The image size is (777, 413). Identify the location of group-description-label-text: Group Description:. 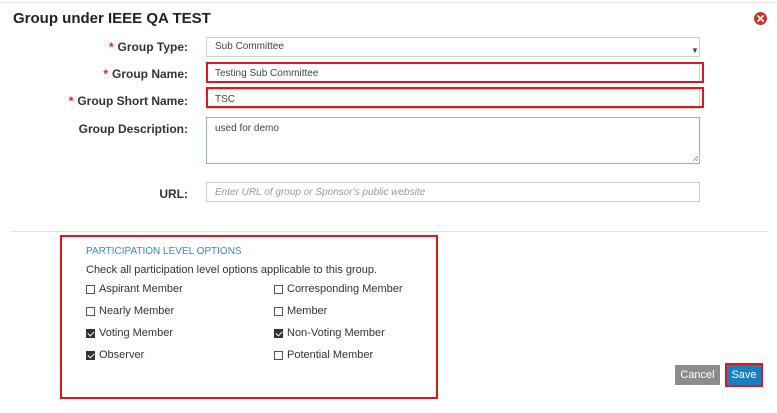
(133, 129).